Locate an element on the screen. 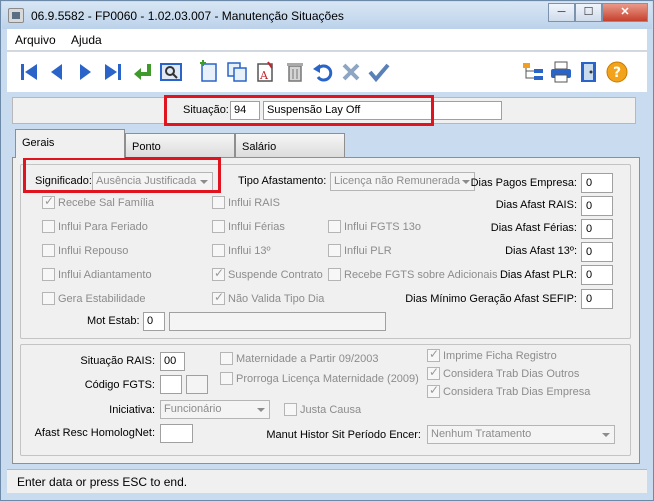 The image size is (654, 501). first-icon is located at coordinates (29, 72).